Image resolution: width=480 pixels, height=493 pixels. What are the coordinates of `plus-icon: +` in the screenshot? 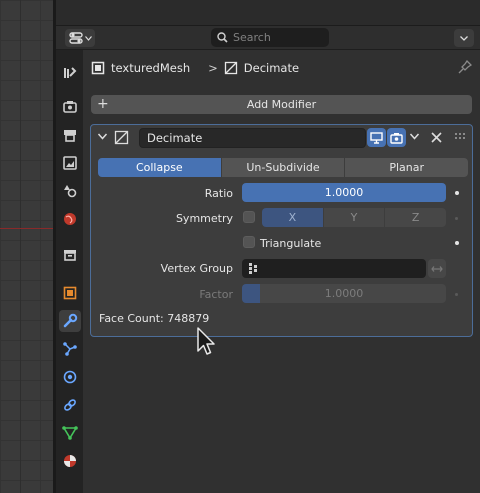 It's located at (103, 104).